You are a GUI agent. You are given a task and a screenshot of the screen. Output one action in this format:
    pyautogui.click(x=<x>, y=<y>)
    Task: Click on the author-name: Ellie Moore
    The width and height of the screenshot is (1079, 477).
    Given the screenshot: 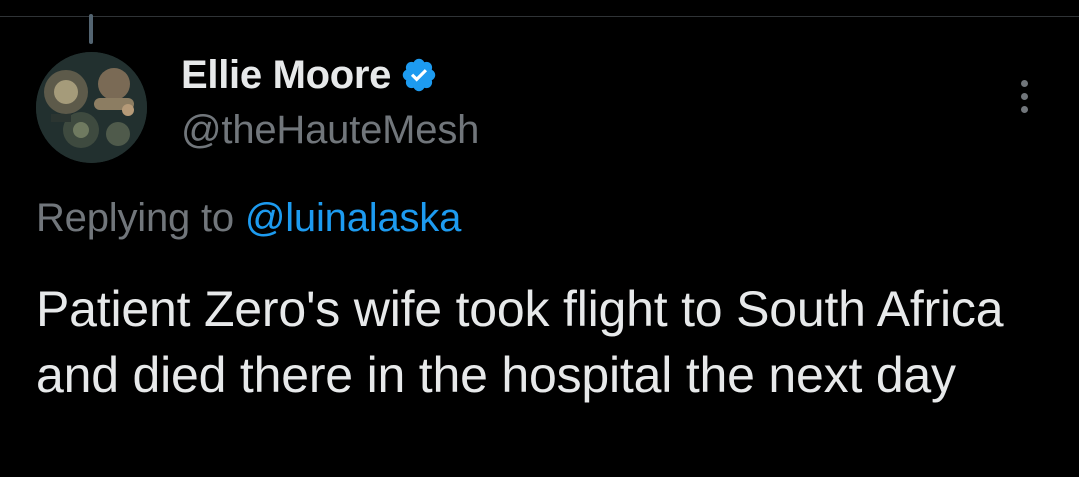 What is the action you would take?
    pyautogui.click(x=286, y=75)
    